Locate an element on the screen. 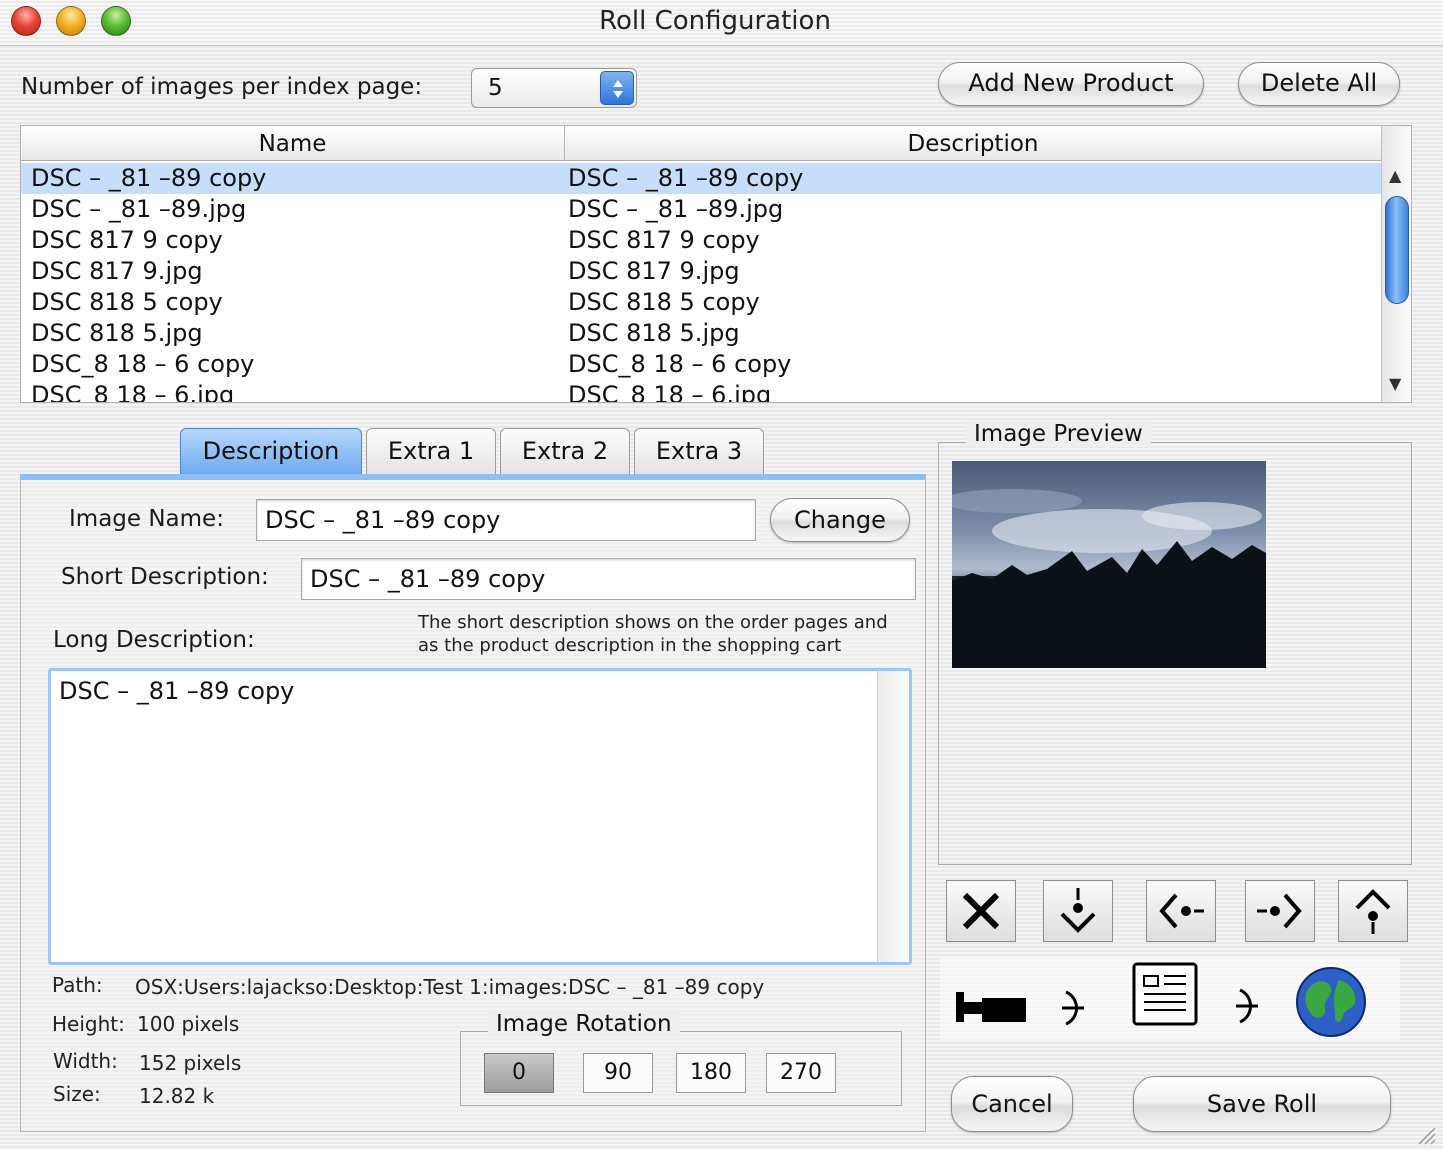 The width and height of the screenshot is (1443, 1150). size-value: 12.82 k is located at coordinates (177, 1096).